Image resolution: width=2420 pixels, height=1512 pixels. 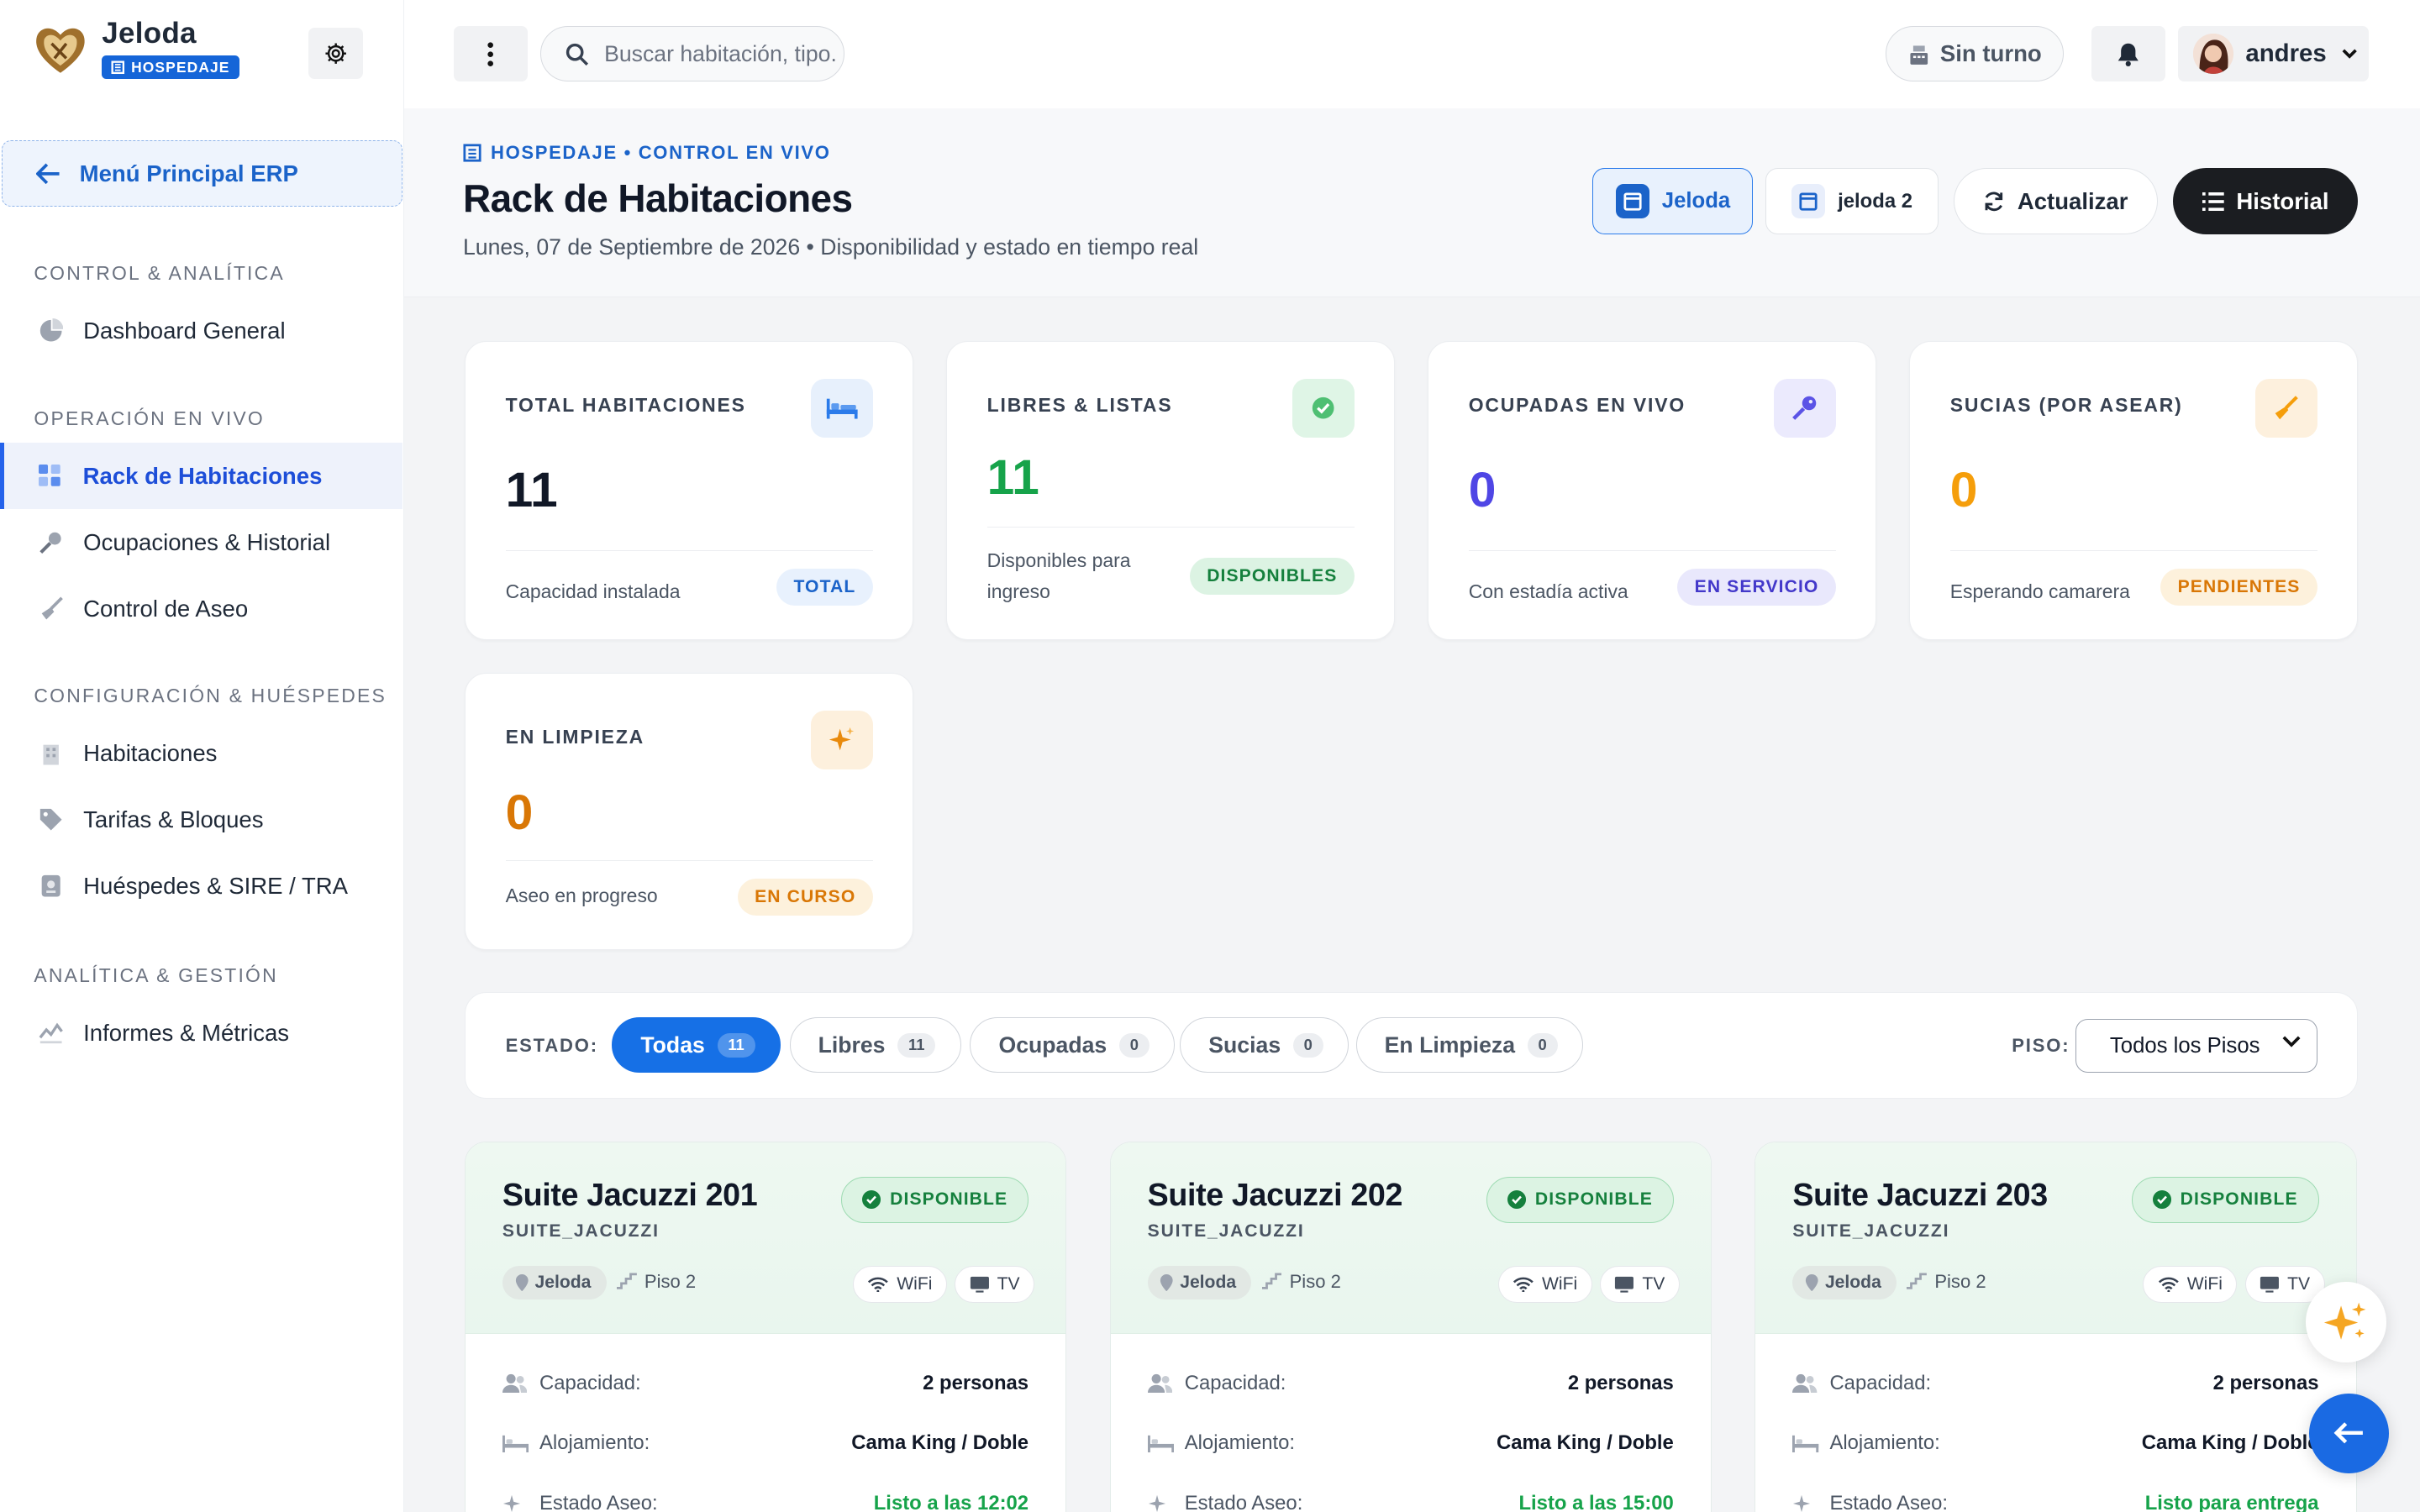 What do you see at coordinates (1808, 201) in the screenshot?
I see `store-icon` at bounding box center [1808, 201].